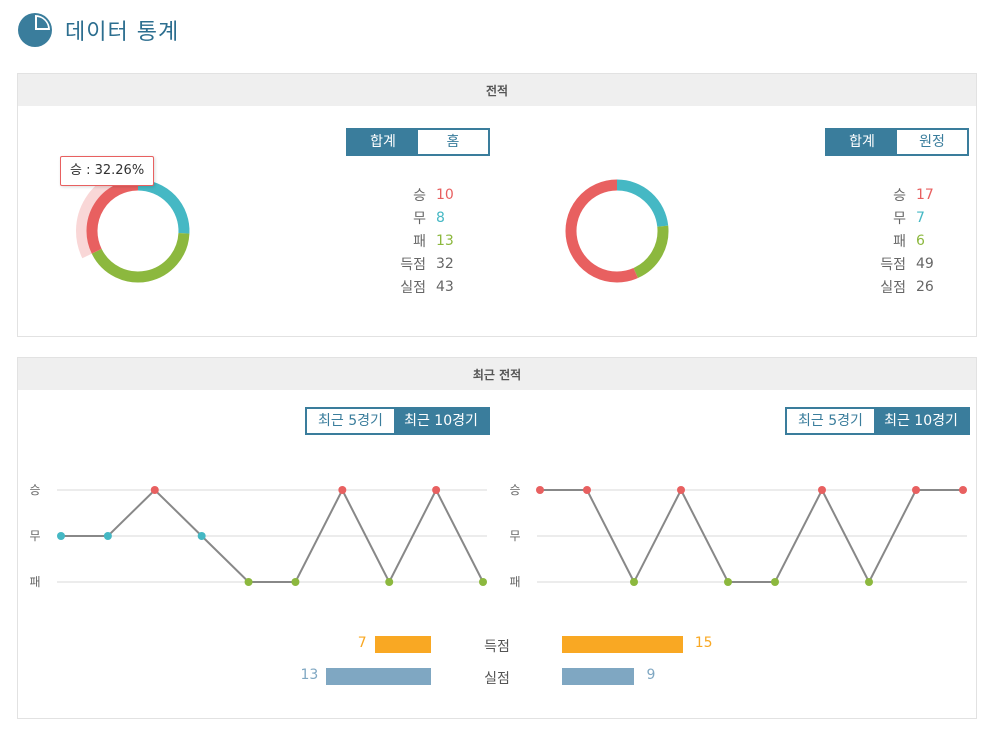  Describe the element at coordinates (107, 171) in the screenshot. I see `donut-tooltip: 승 : 32.26%` at that location.